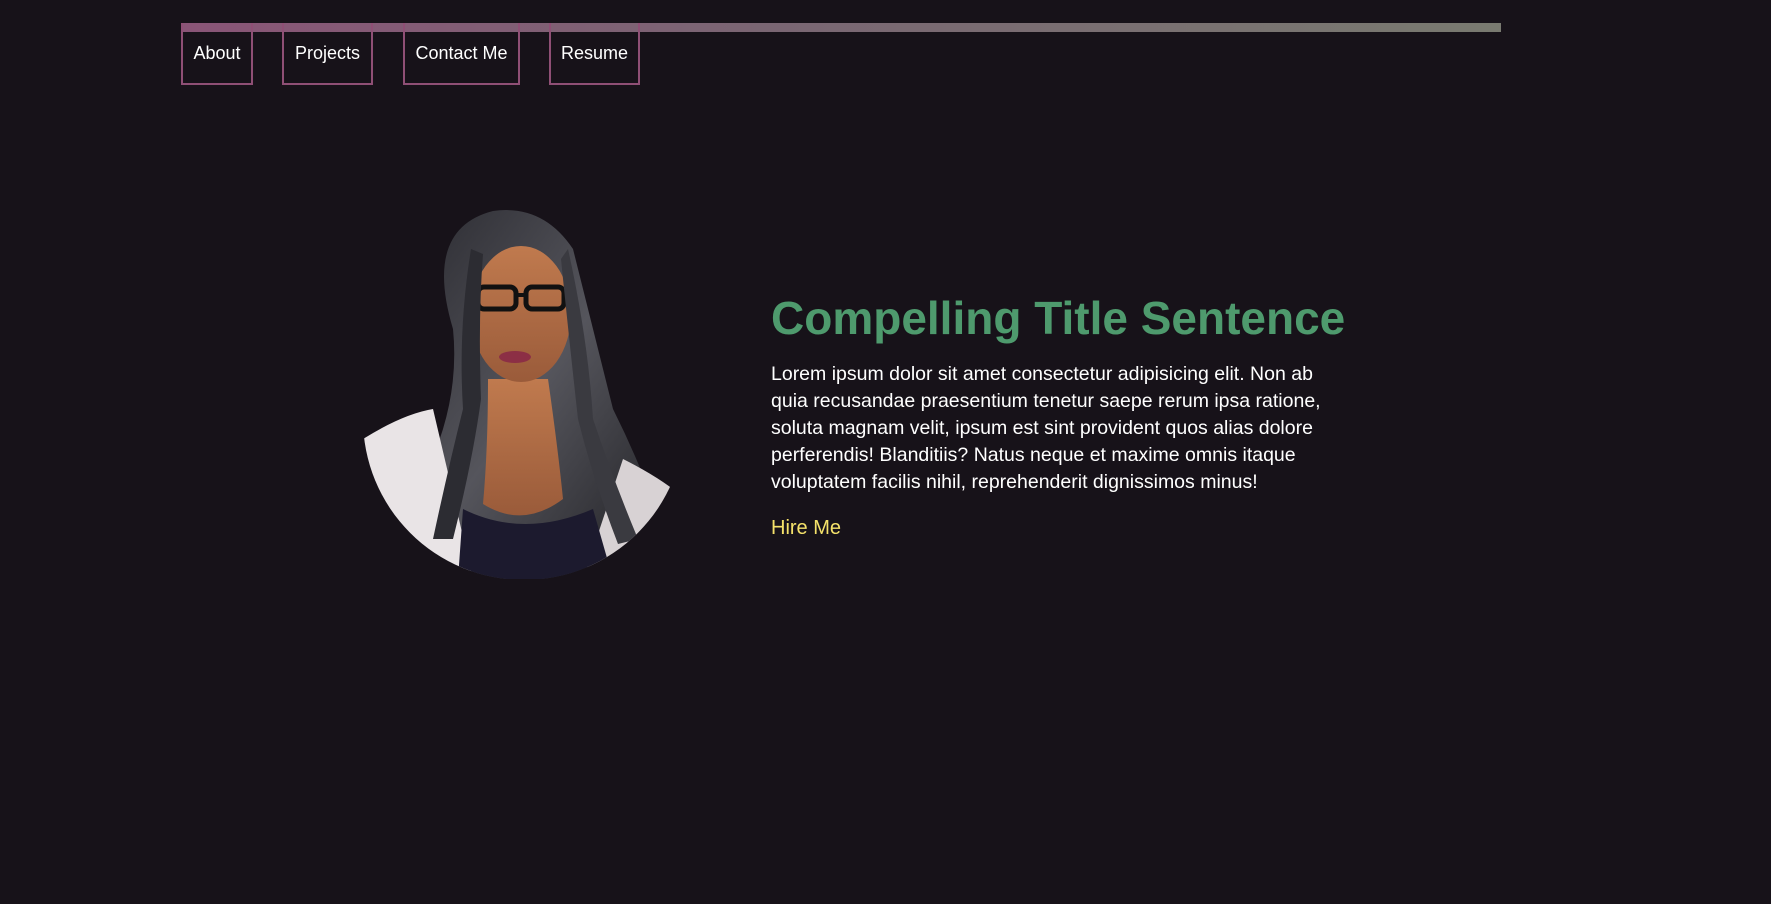 The width and height of the screenshot is (1771, 904). I want to click on nav-item-about: About, so click(217, 54).